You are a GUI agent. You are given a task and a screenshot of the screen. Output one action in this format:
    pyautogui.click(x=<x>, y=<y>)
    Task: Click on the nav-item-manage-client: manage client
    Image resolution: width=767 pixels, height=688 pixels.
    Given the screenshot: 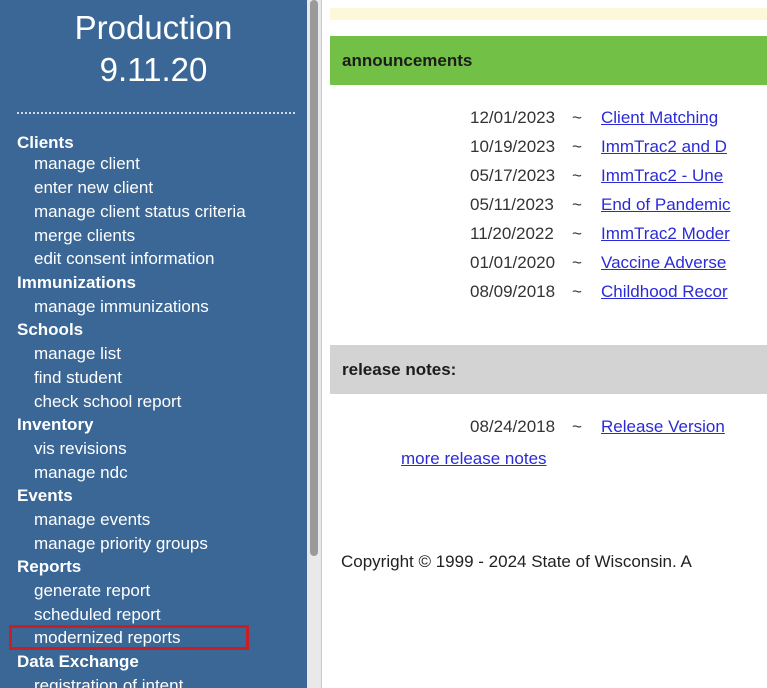 What is the action you would take?
    pyautogui.click(x=87, y=164)
    